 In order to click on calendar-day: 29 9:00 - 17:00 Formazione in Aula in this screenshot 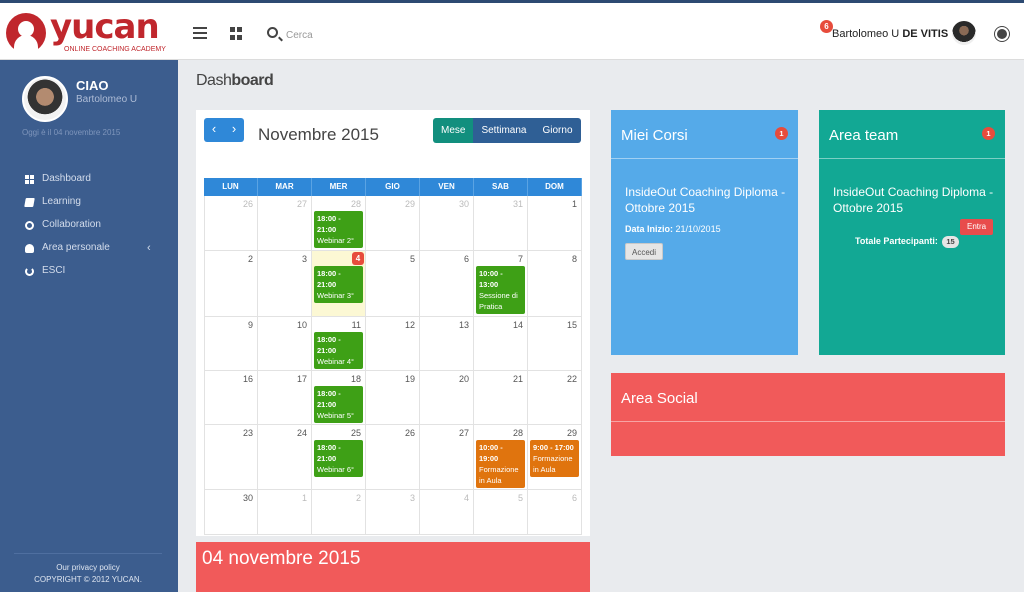, I will do `click(555, 457)`.